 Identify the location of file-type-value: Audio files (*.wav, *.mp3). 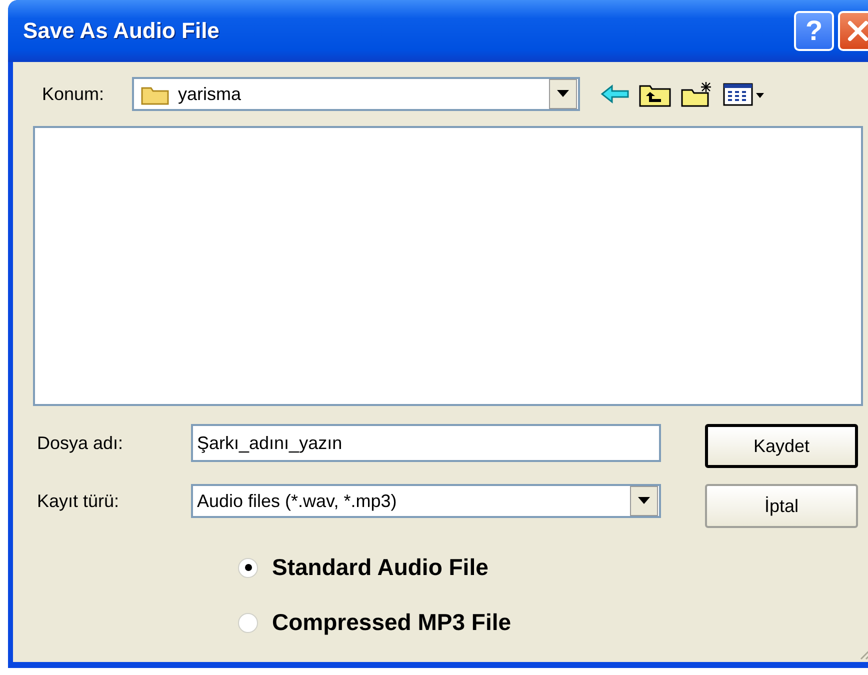
(297, 501).